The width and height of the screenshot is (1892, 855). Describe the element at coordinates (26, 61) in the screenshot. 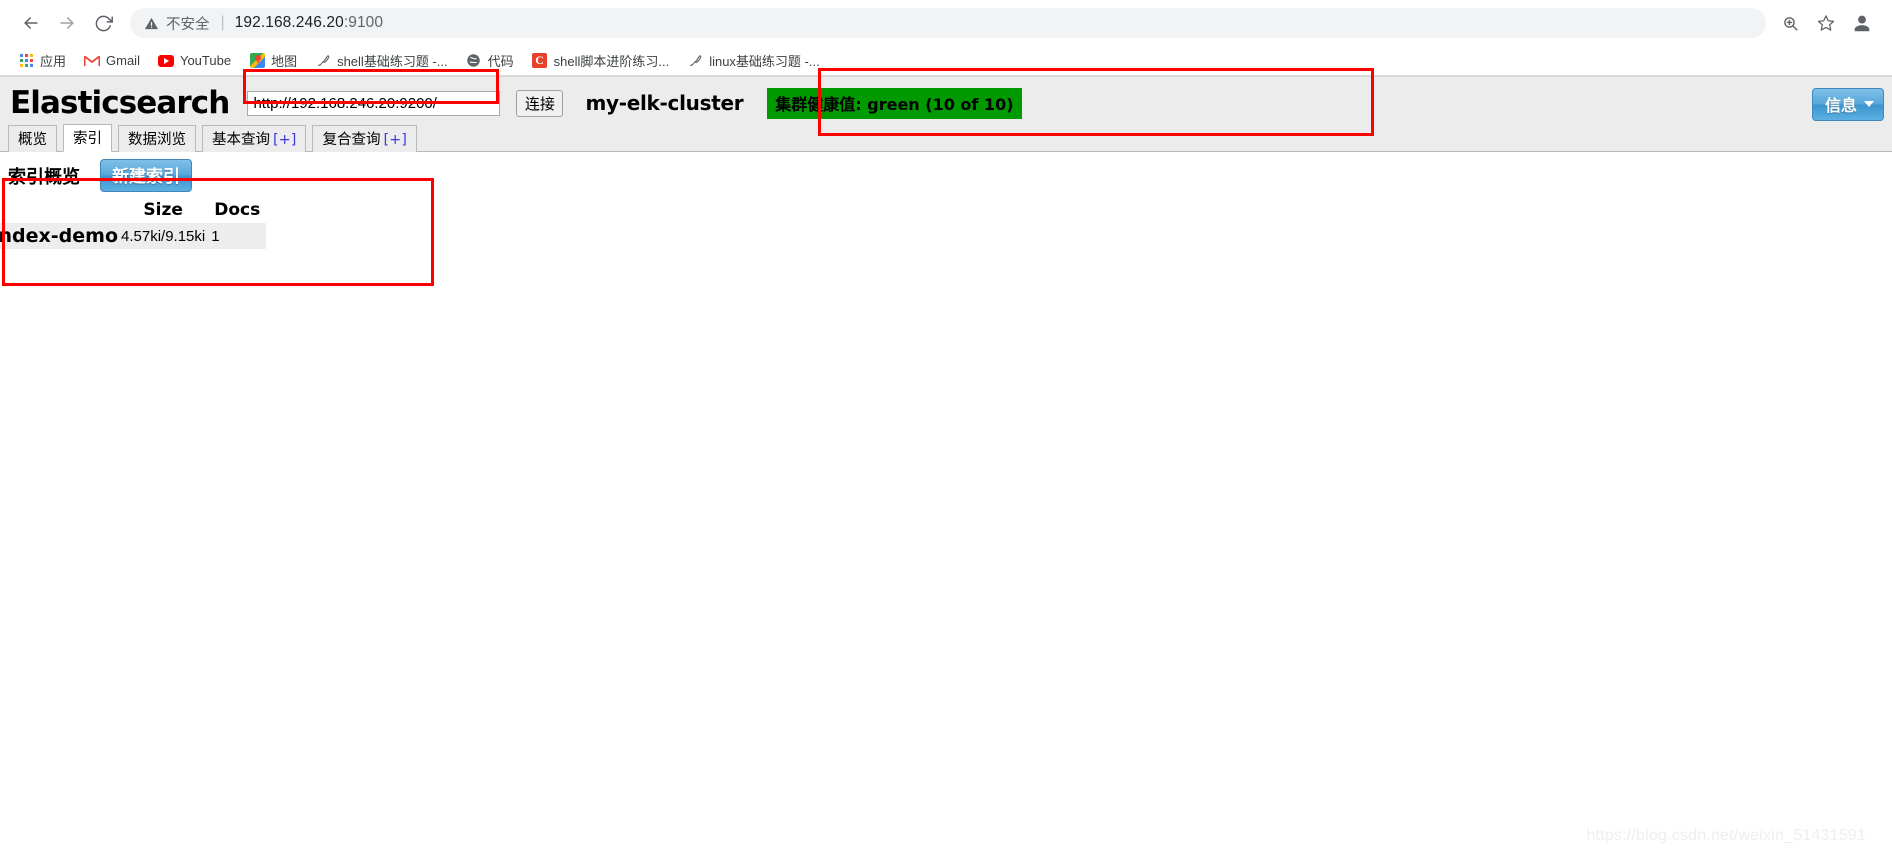

I see `apps-grid-icon` at that location.